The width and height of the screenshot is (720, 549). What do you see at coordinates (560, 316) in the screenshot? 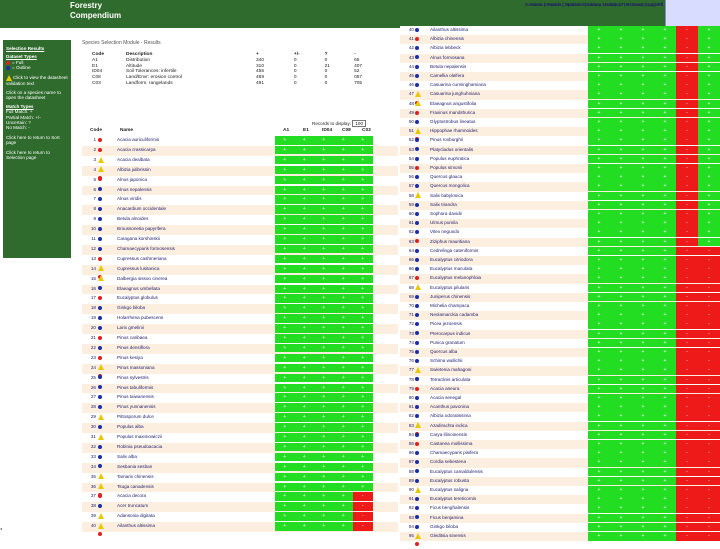
I see `table-row: 71 Neolamarckia cadamba + + + + - -` at bounding box center [560, 316].